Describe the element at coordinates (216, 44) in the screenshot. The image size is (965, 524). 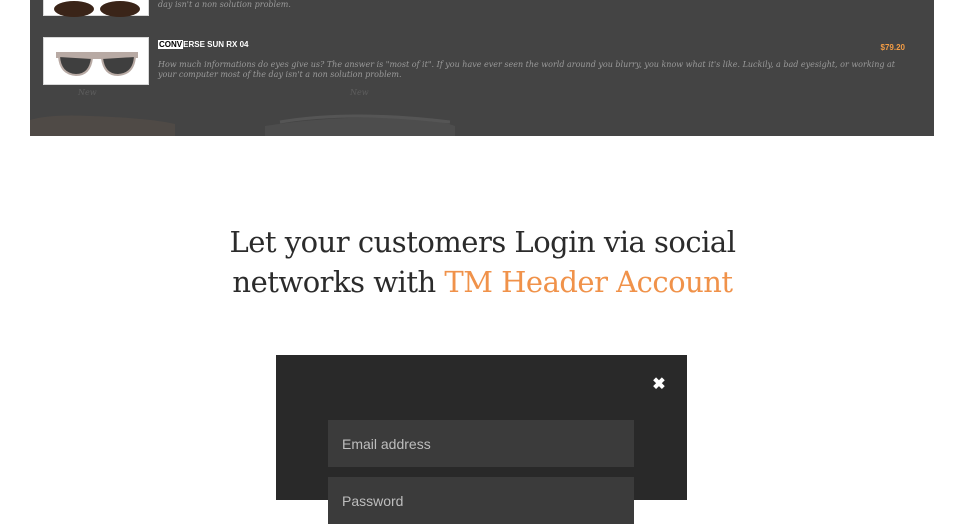
I see `product-title-rest: ERSE SUN RX 04` at that location.